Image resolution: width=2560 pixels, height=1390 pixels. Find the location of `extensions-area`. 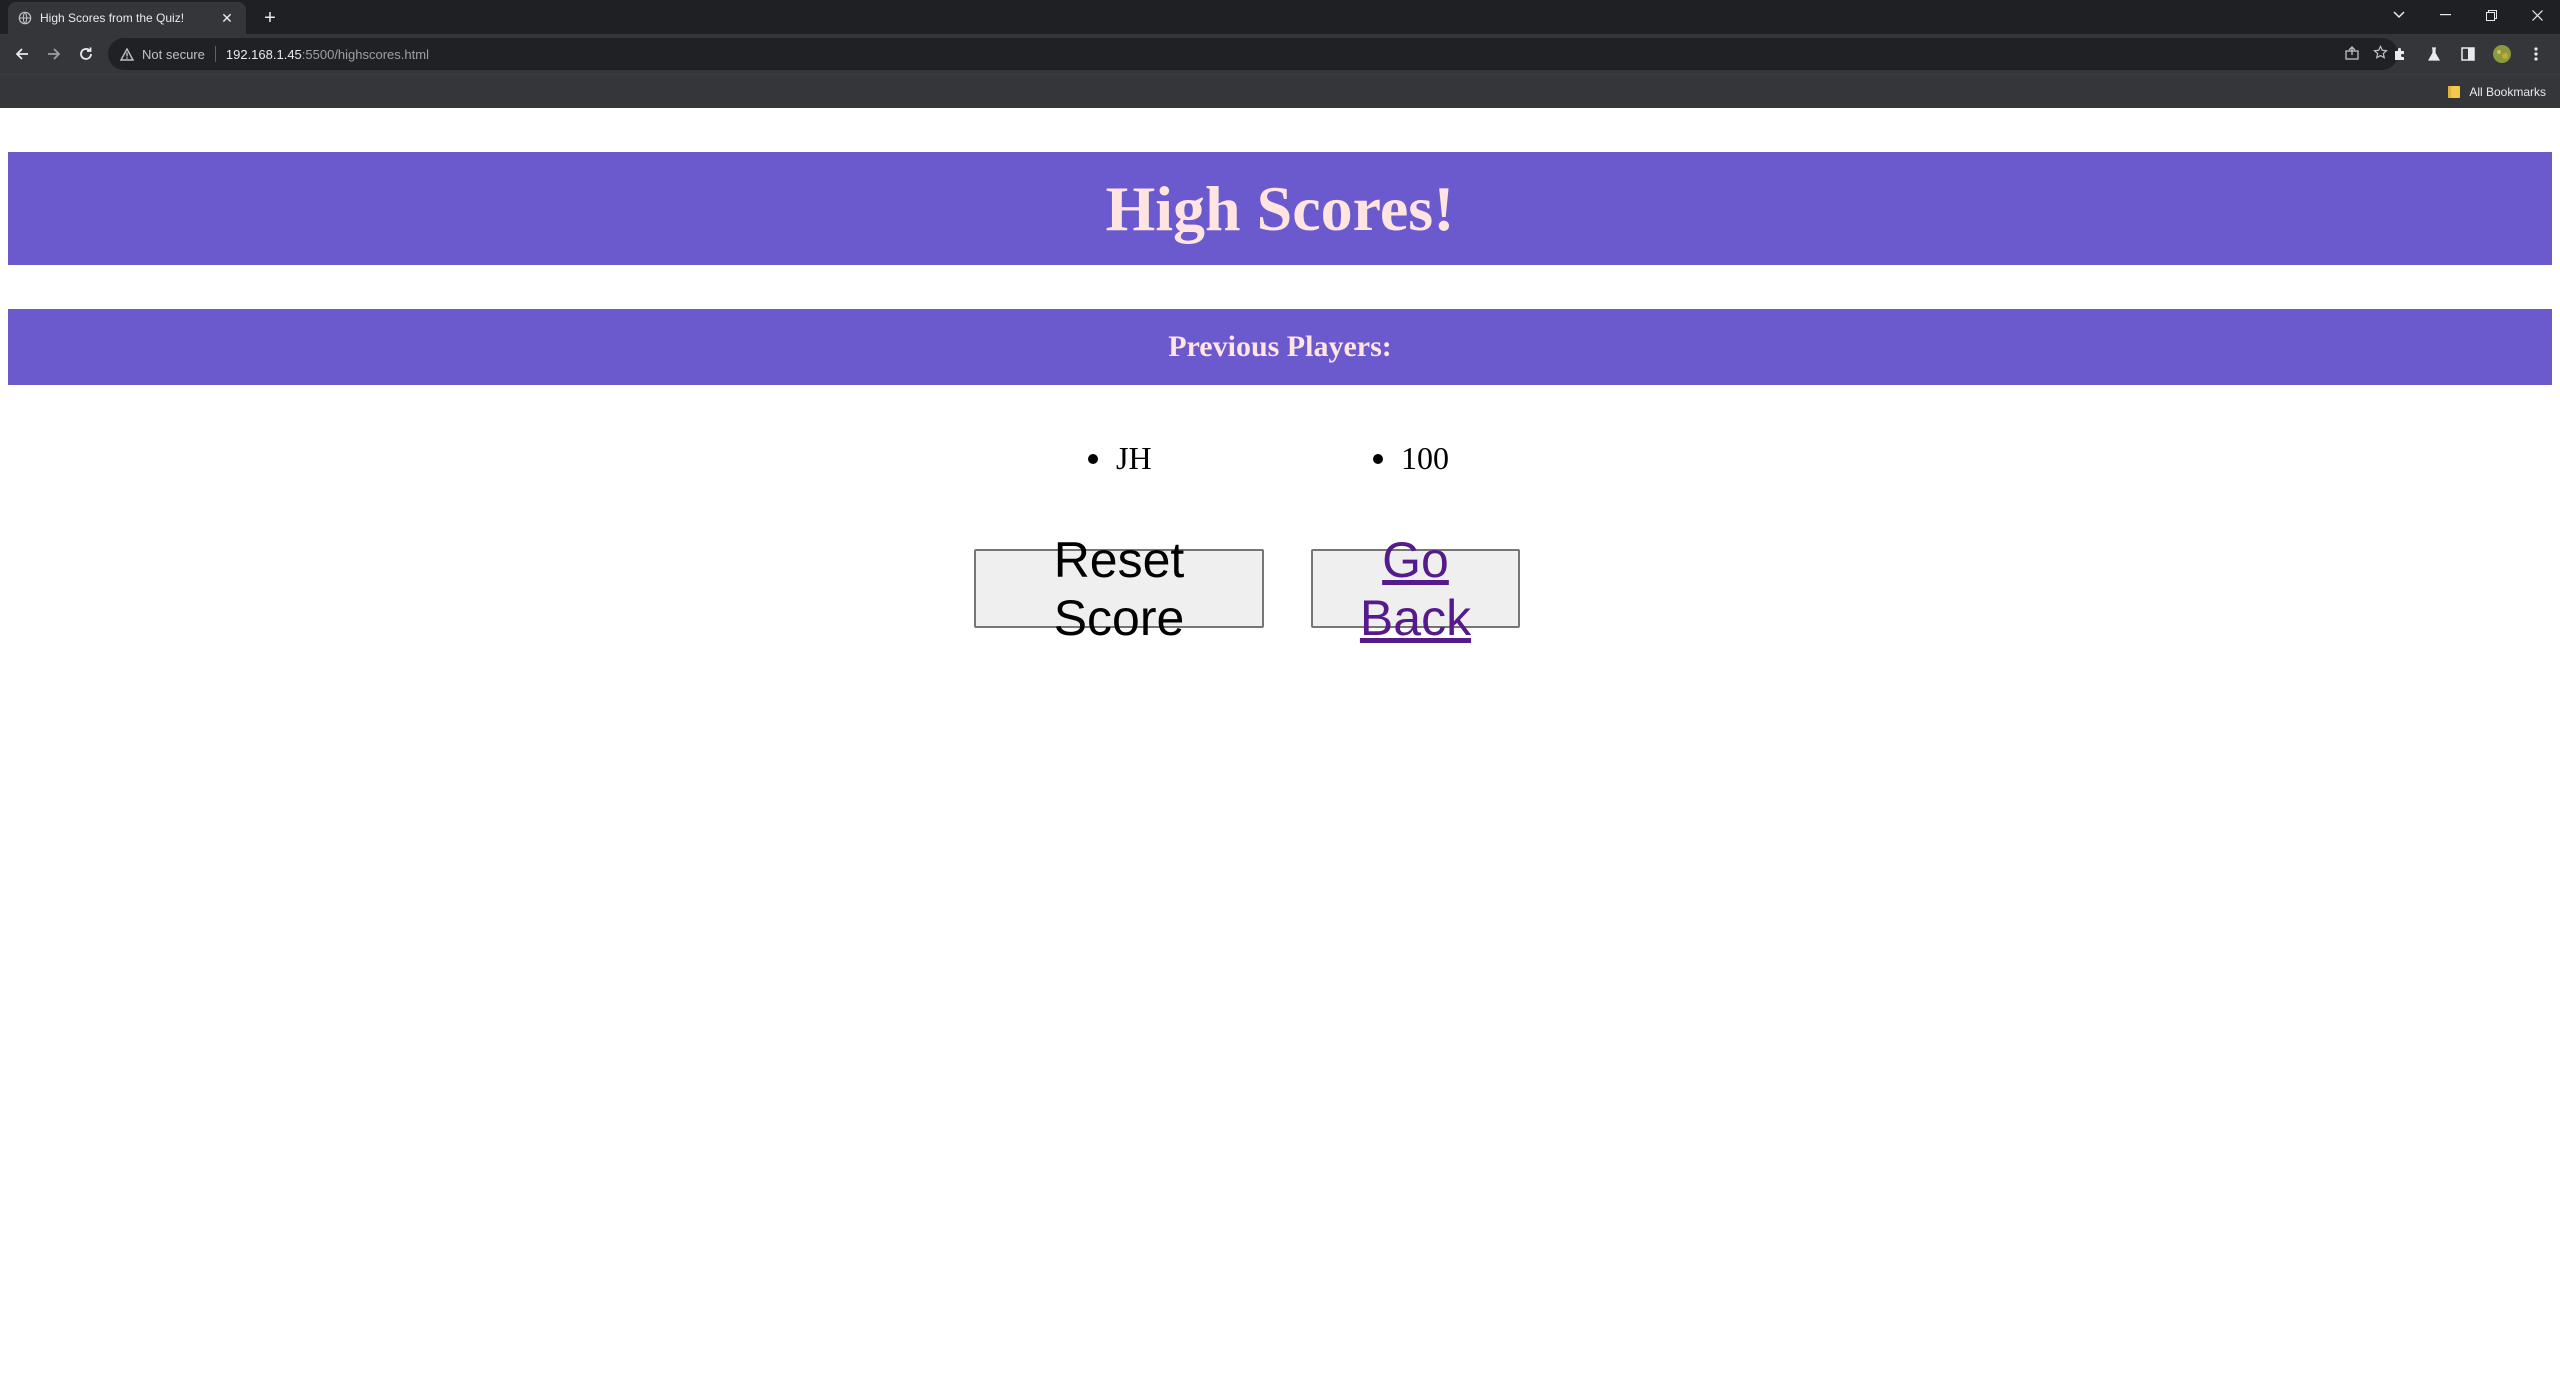

extensions-area is located at coordinates (2468, 54).